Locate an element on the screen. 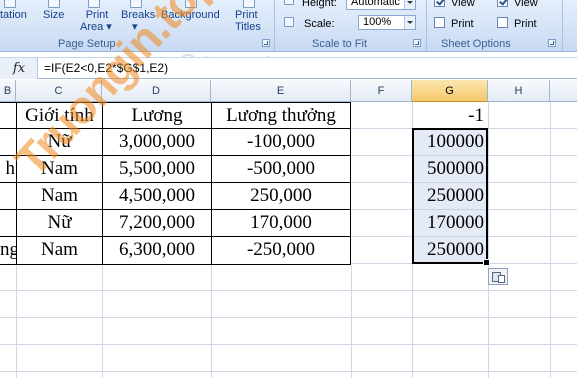  auto-fill-options-button is located at coordinates (498, 276).